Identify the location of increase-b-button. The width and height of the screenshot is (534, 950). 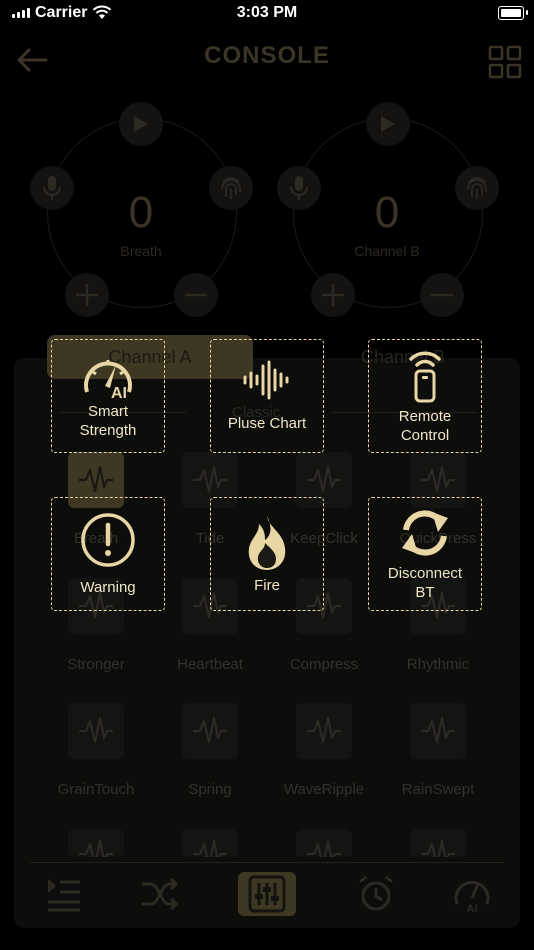
(333, 295).